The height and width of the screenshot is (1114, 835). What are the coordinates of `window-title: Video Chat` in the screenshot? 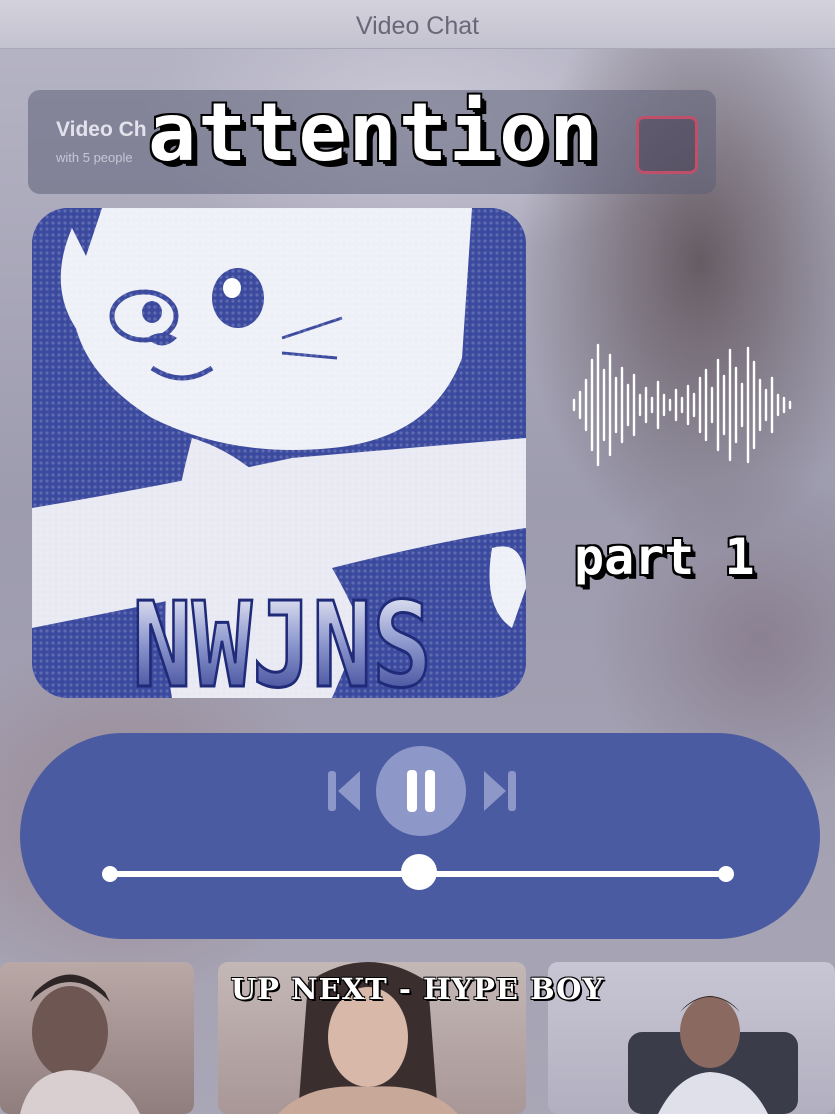 It's located at (417, 26).